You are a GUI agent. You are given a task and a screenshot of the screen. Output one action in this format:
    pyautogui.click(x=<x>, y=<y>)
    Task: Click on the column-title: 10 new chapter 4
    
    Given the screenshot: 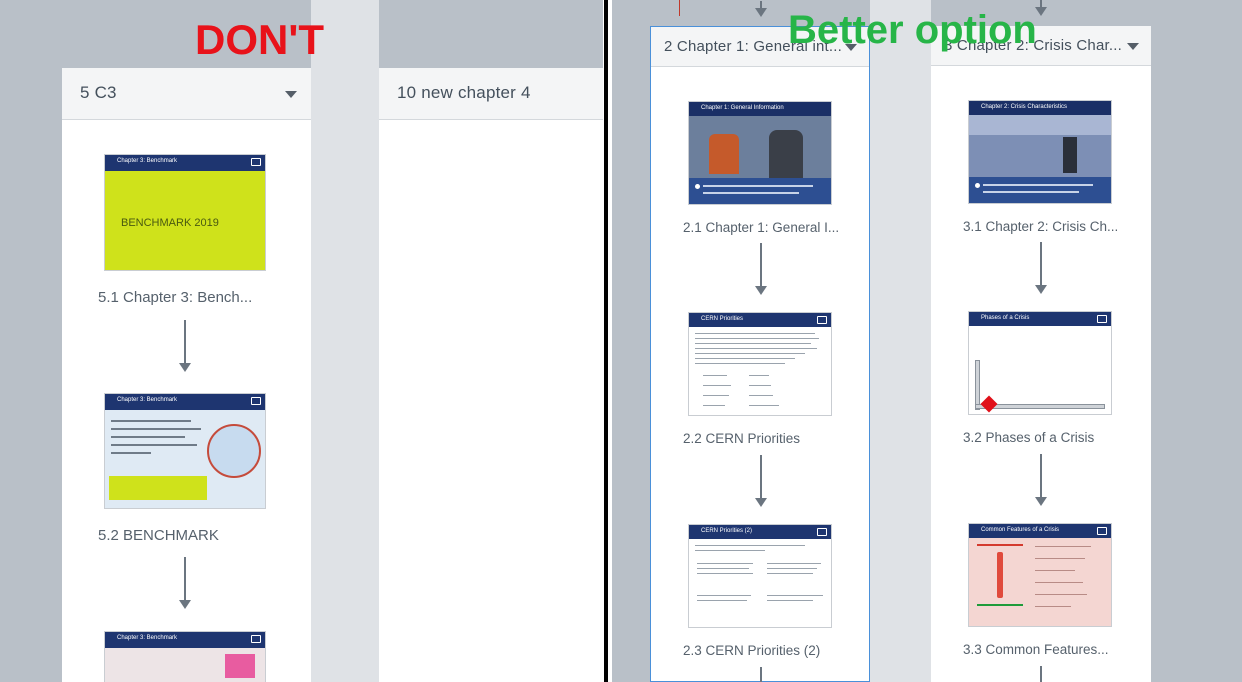 What is the action you would take?
    pyautogui.click(x=464, y=92)
    